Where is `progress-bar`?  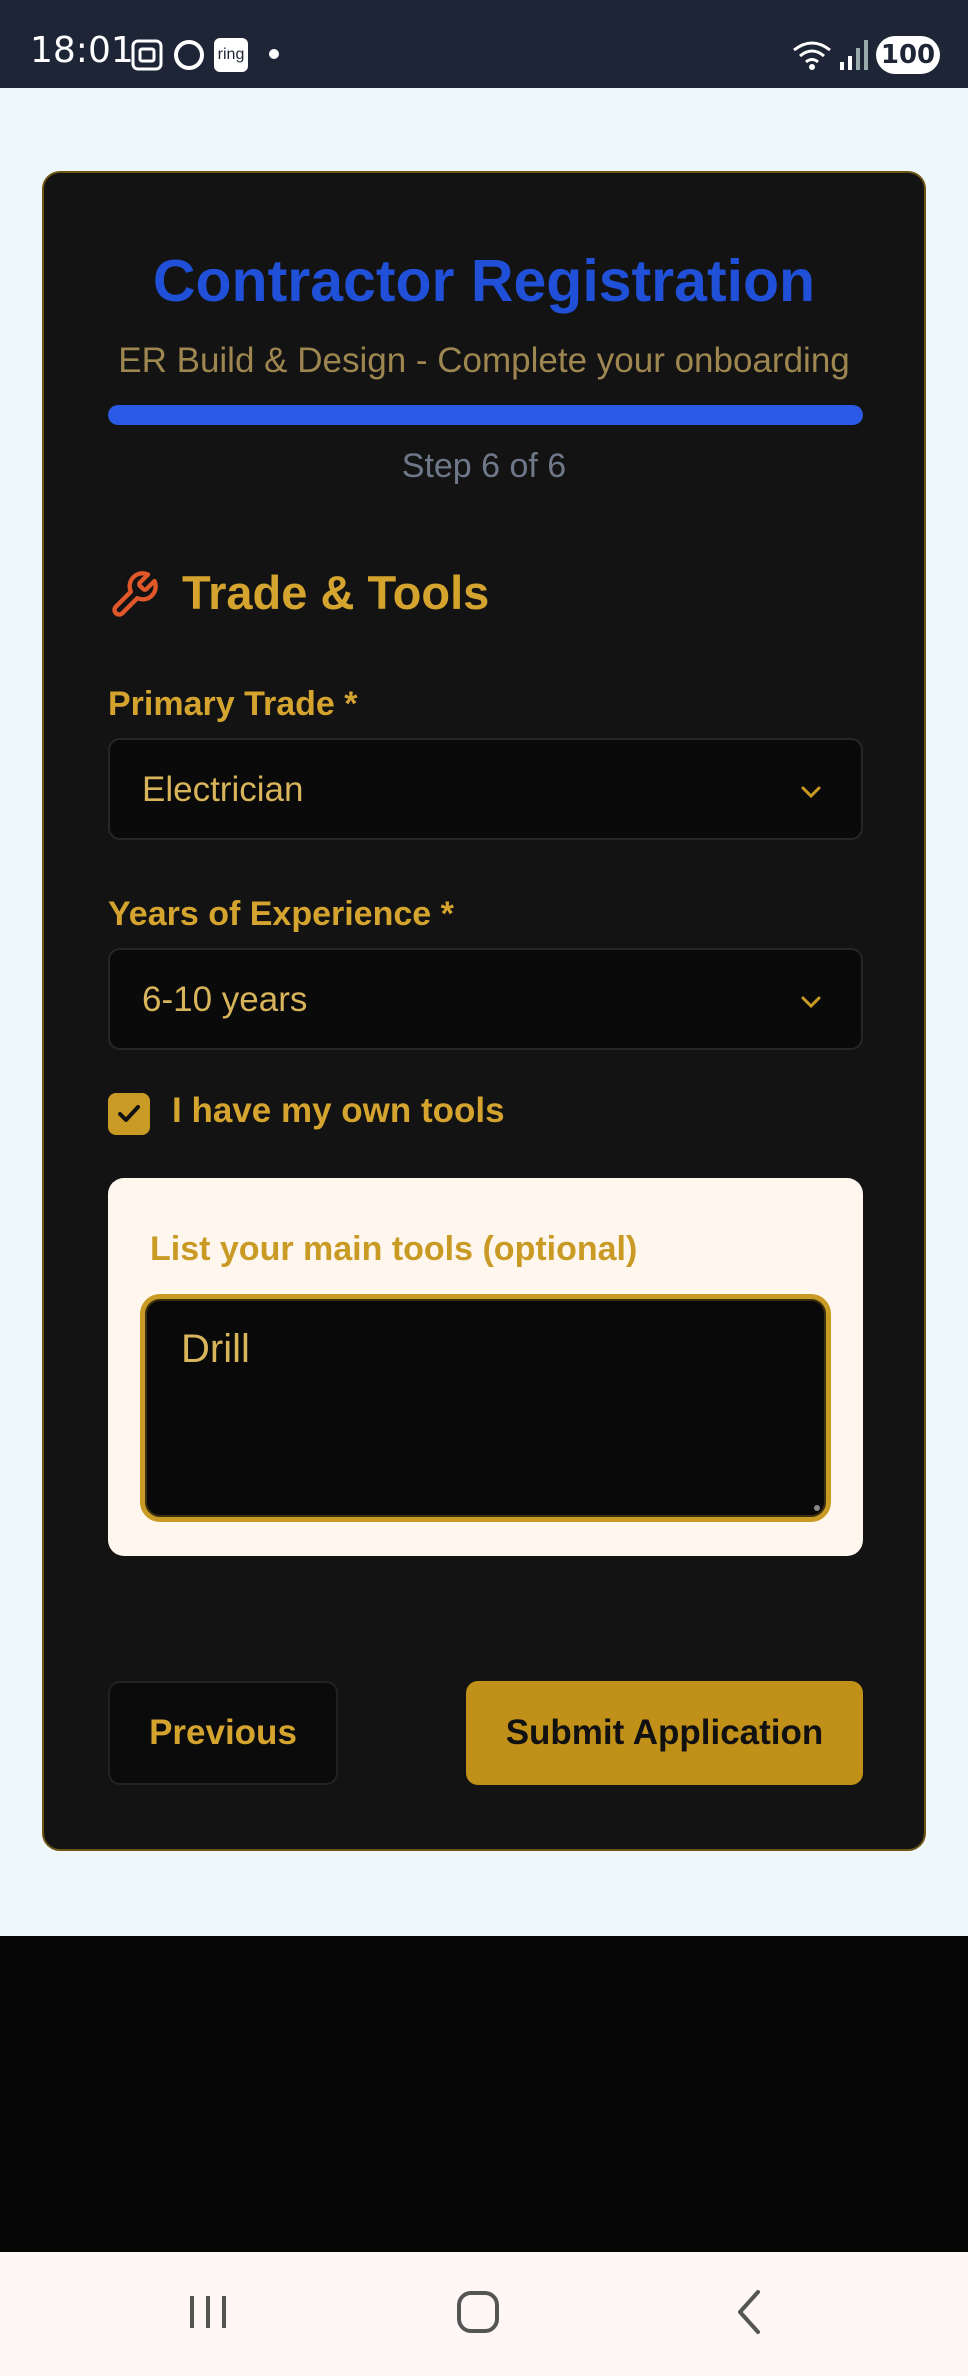
progress-bar is located at coordinates (485, 415).